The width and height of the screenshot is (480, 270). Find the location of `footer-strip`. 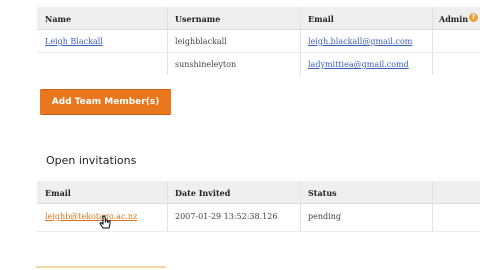

footer-strip is located at coordinates (240, 266).